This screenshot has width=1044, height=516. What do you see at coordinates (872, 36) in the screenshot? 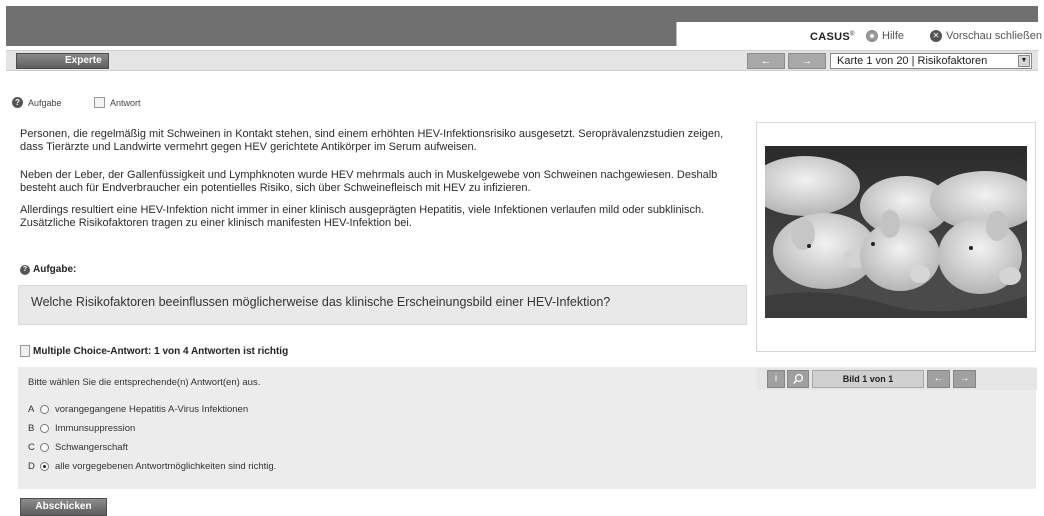
I see `help-icon` at bounding box center [872, 36].